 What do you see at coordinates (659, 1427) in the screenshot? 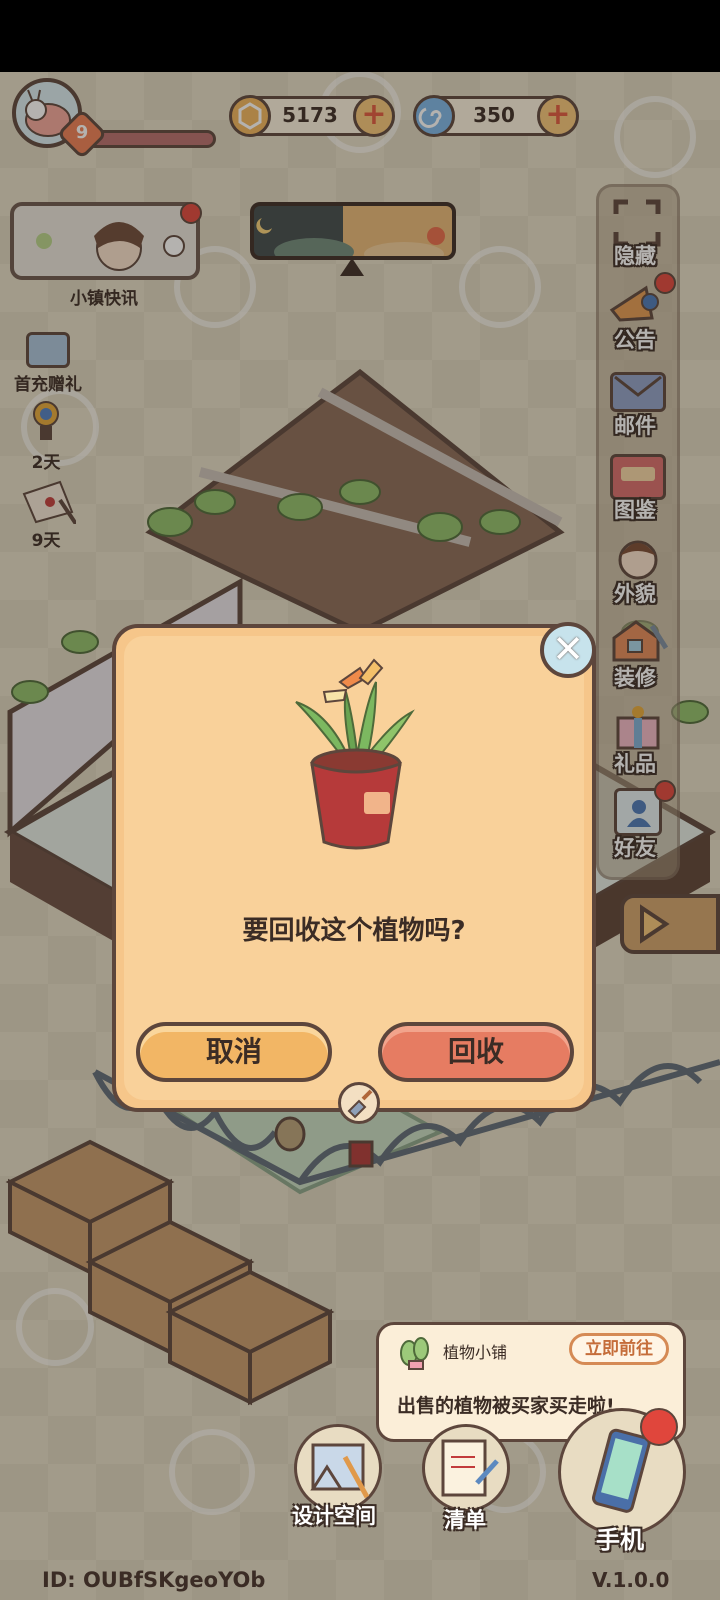
I see `phone-badge` at bounding box center [659, 1427].